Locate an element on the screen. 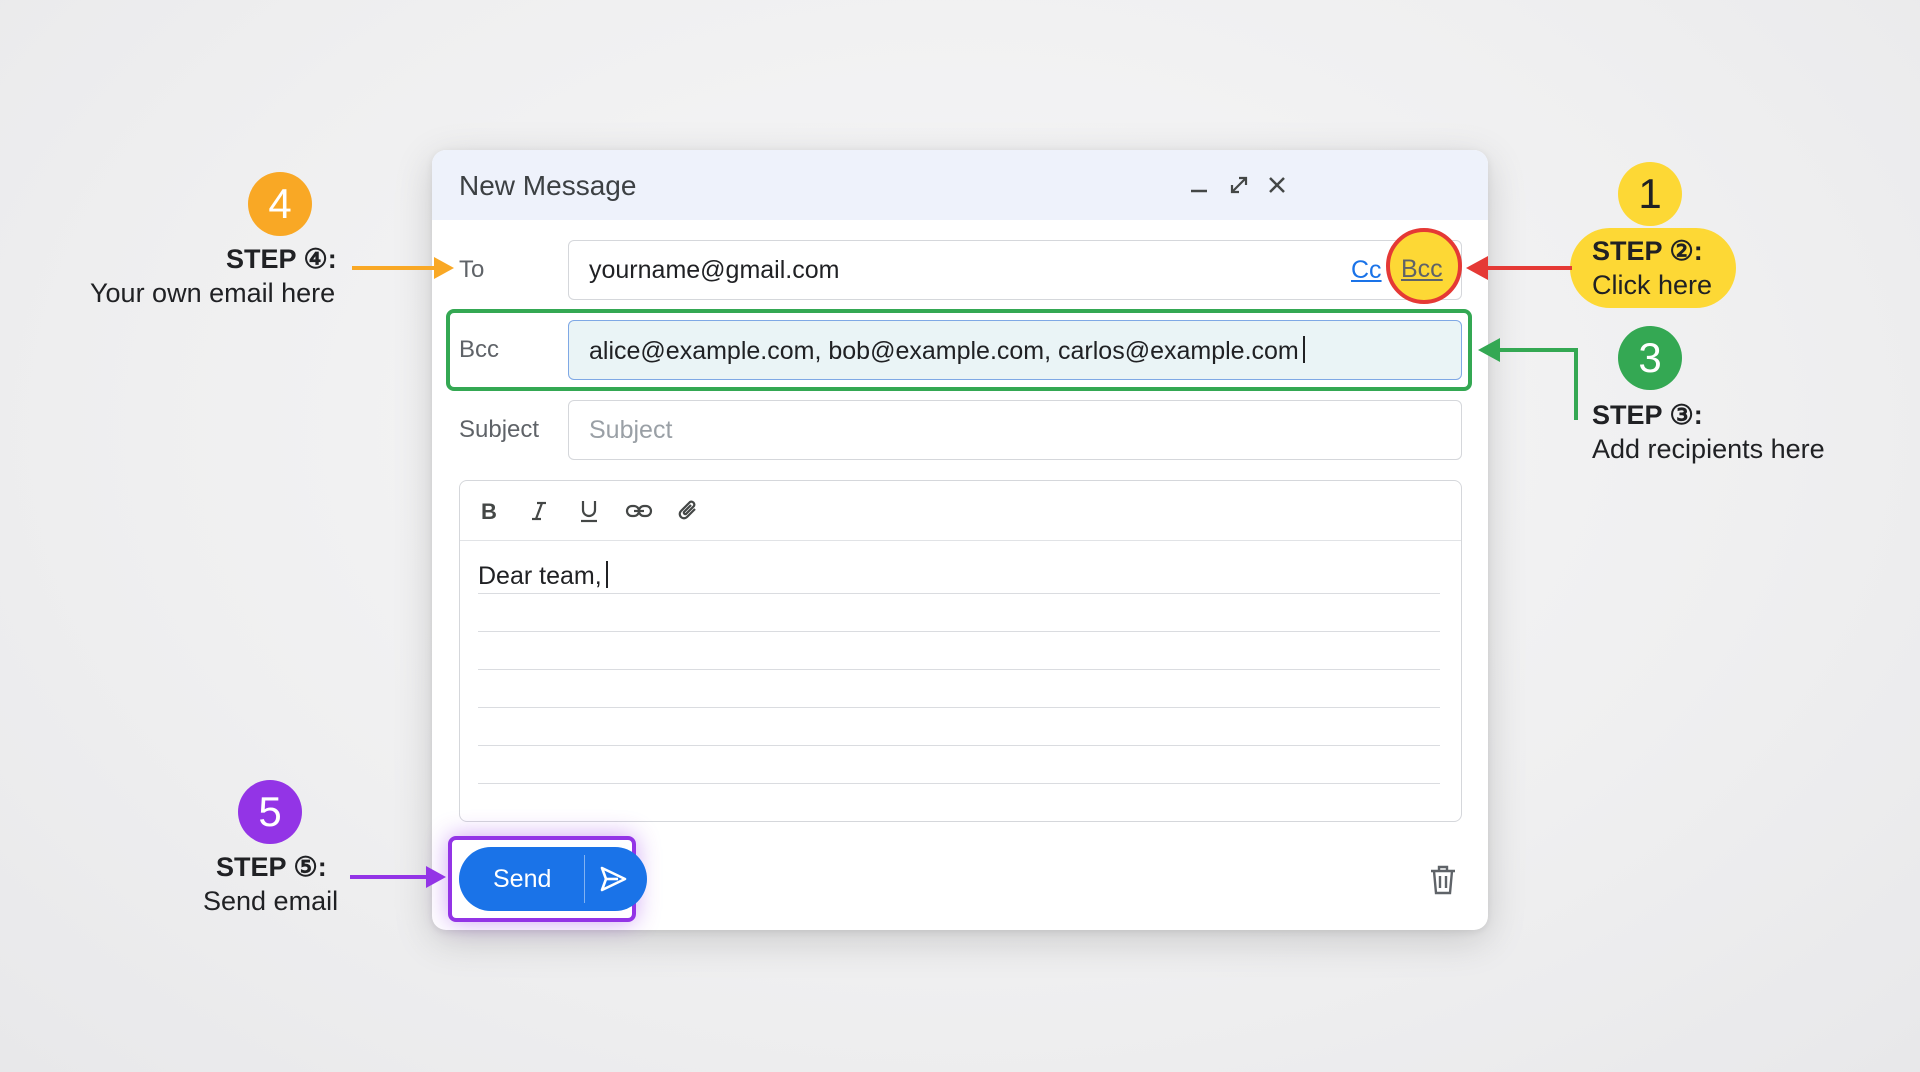 The height and width of the screenshot is (1072, 1920). send-divider is located at coordinates (584, 879).